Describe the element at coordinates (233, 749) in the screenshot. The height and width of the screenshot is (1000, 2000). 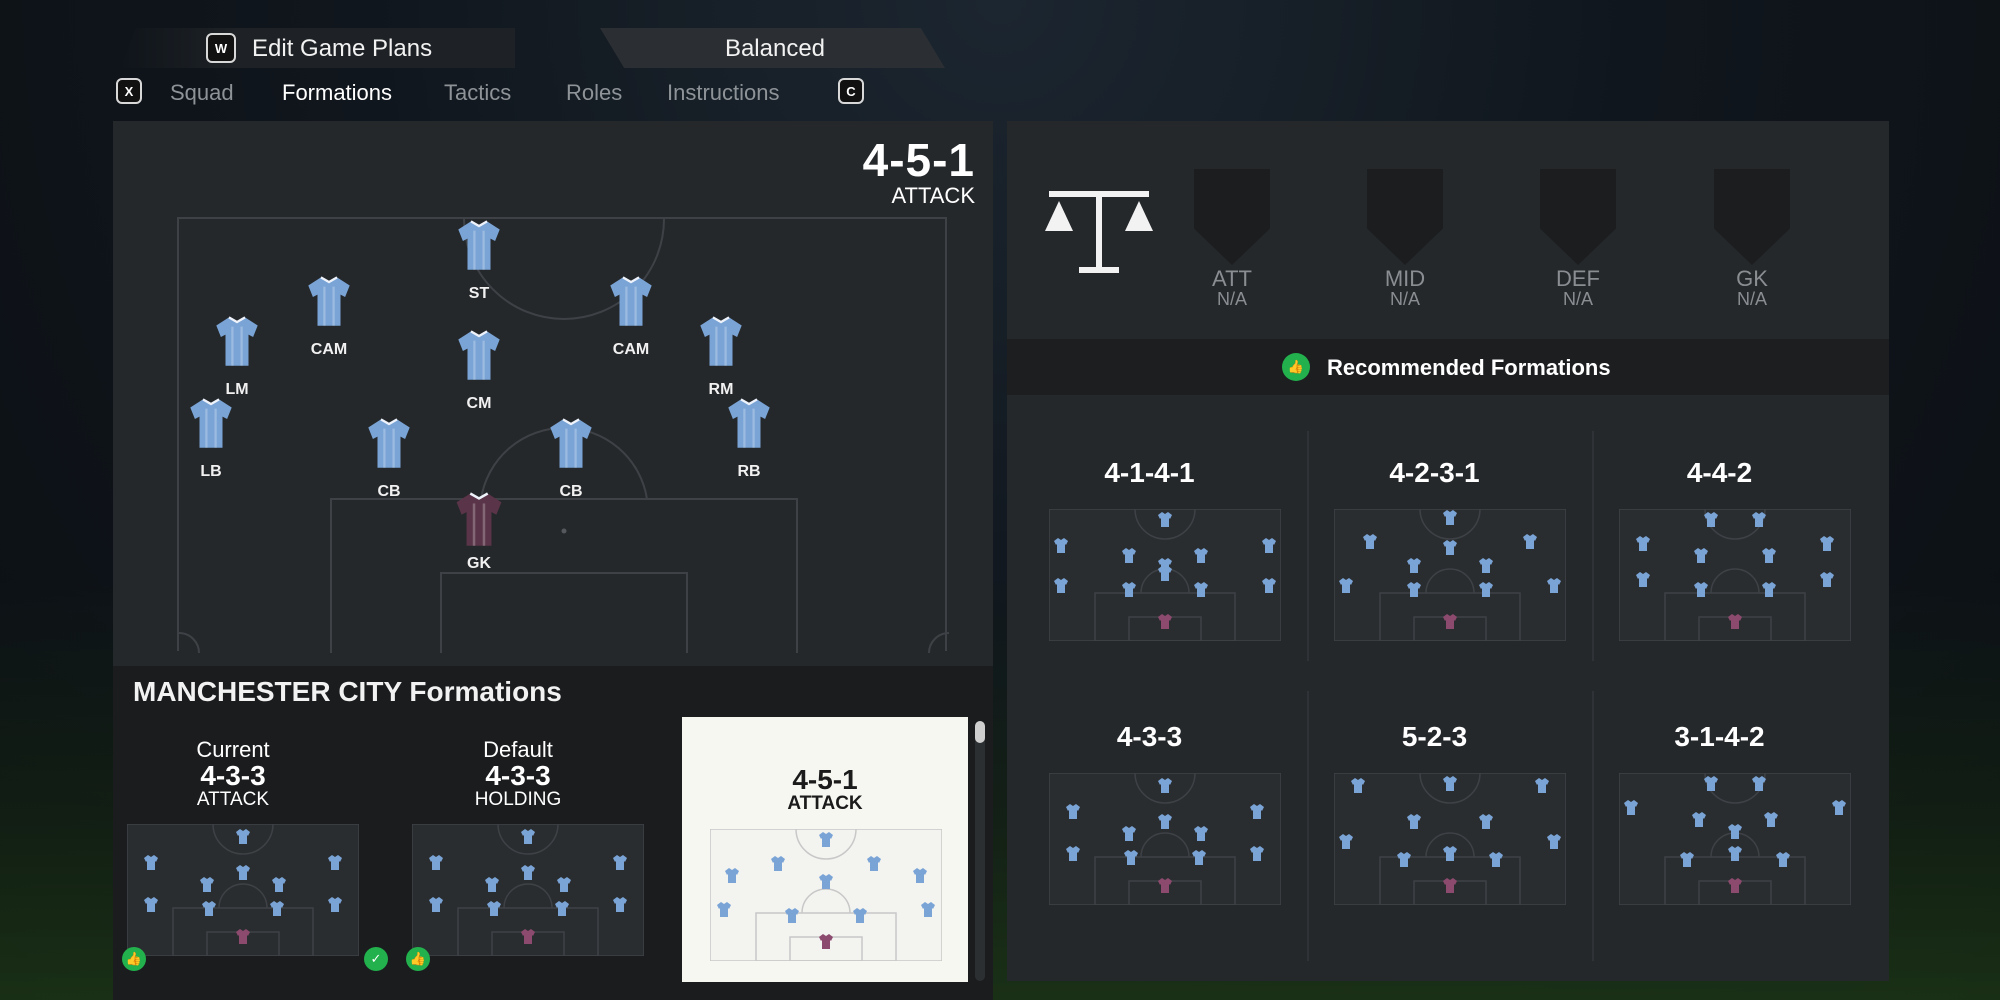
I see `formation-card-label: Current` at that location.